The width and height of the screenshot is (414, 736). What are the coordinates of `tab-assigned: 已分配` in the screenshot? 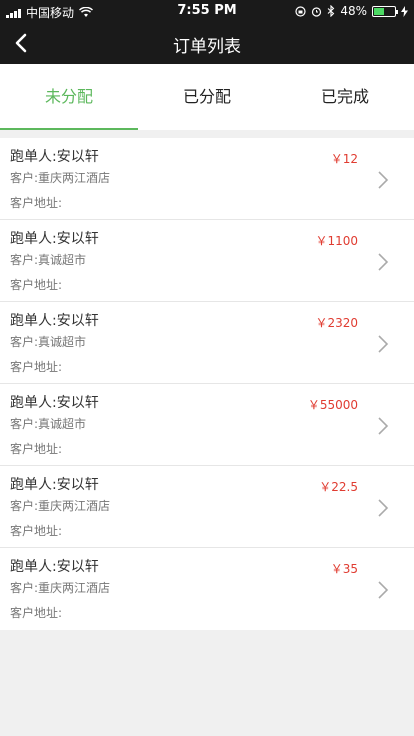 It's located at (207, 97).